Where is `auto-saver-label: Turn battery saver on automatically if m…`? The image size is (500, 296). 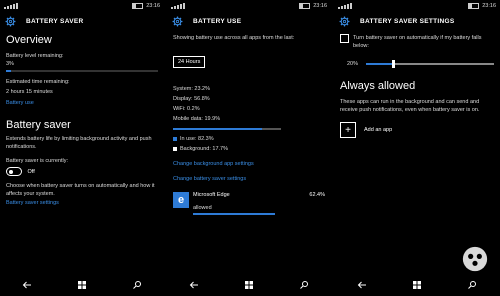 auto-saver-label: Turn battery saver on automatically if m… is located at coordinates (417, 42).